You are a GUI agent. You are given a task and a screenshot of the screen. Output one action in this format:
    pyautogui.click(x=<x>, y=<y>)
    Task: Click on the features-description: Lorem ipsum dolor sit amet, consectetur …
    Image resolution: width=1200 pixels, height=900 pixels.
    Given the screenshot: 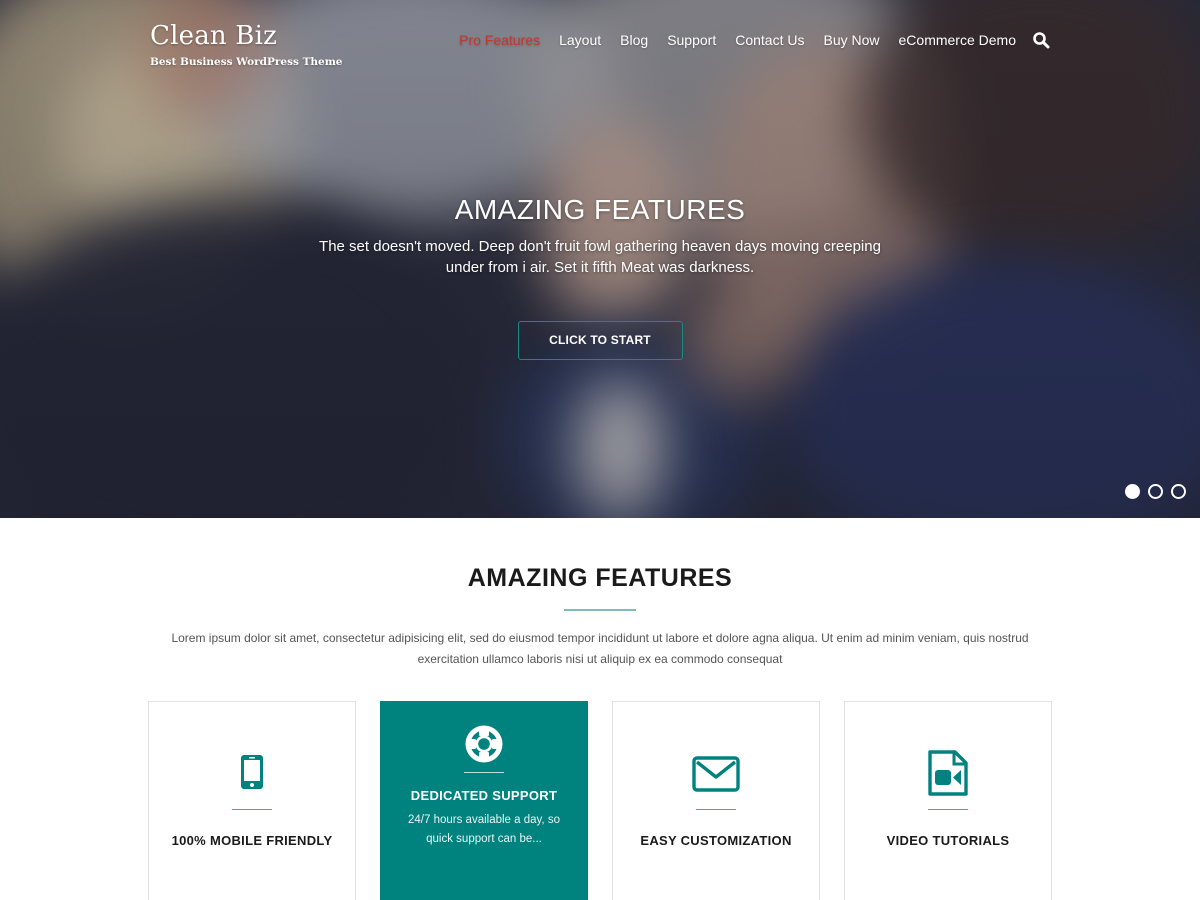 What is the action you would take?
    pyautogui.click(x=600, y=648)
    